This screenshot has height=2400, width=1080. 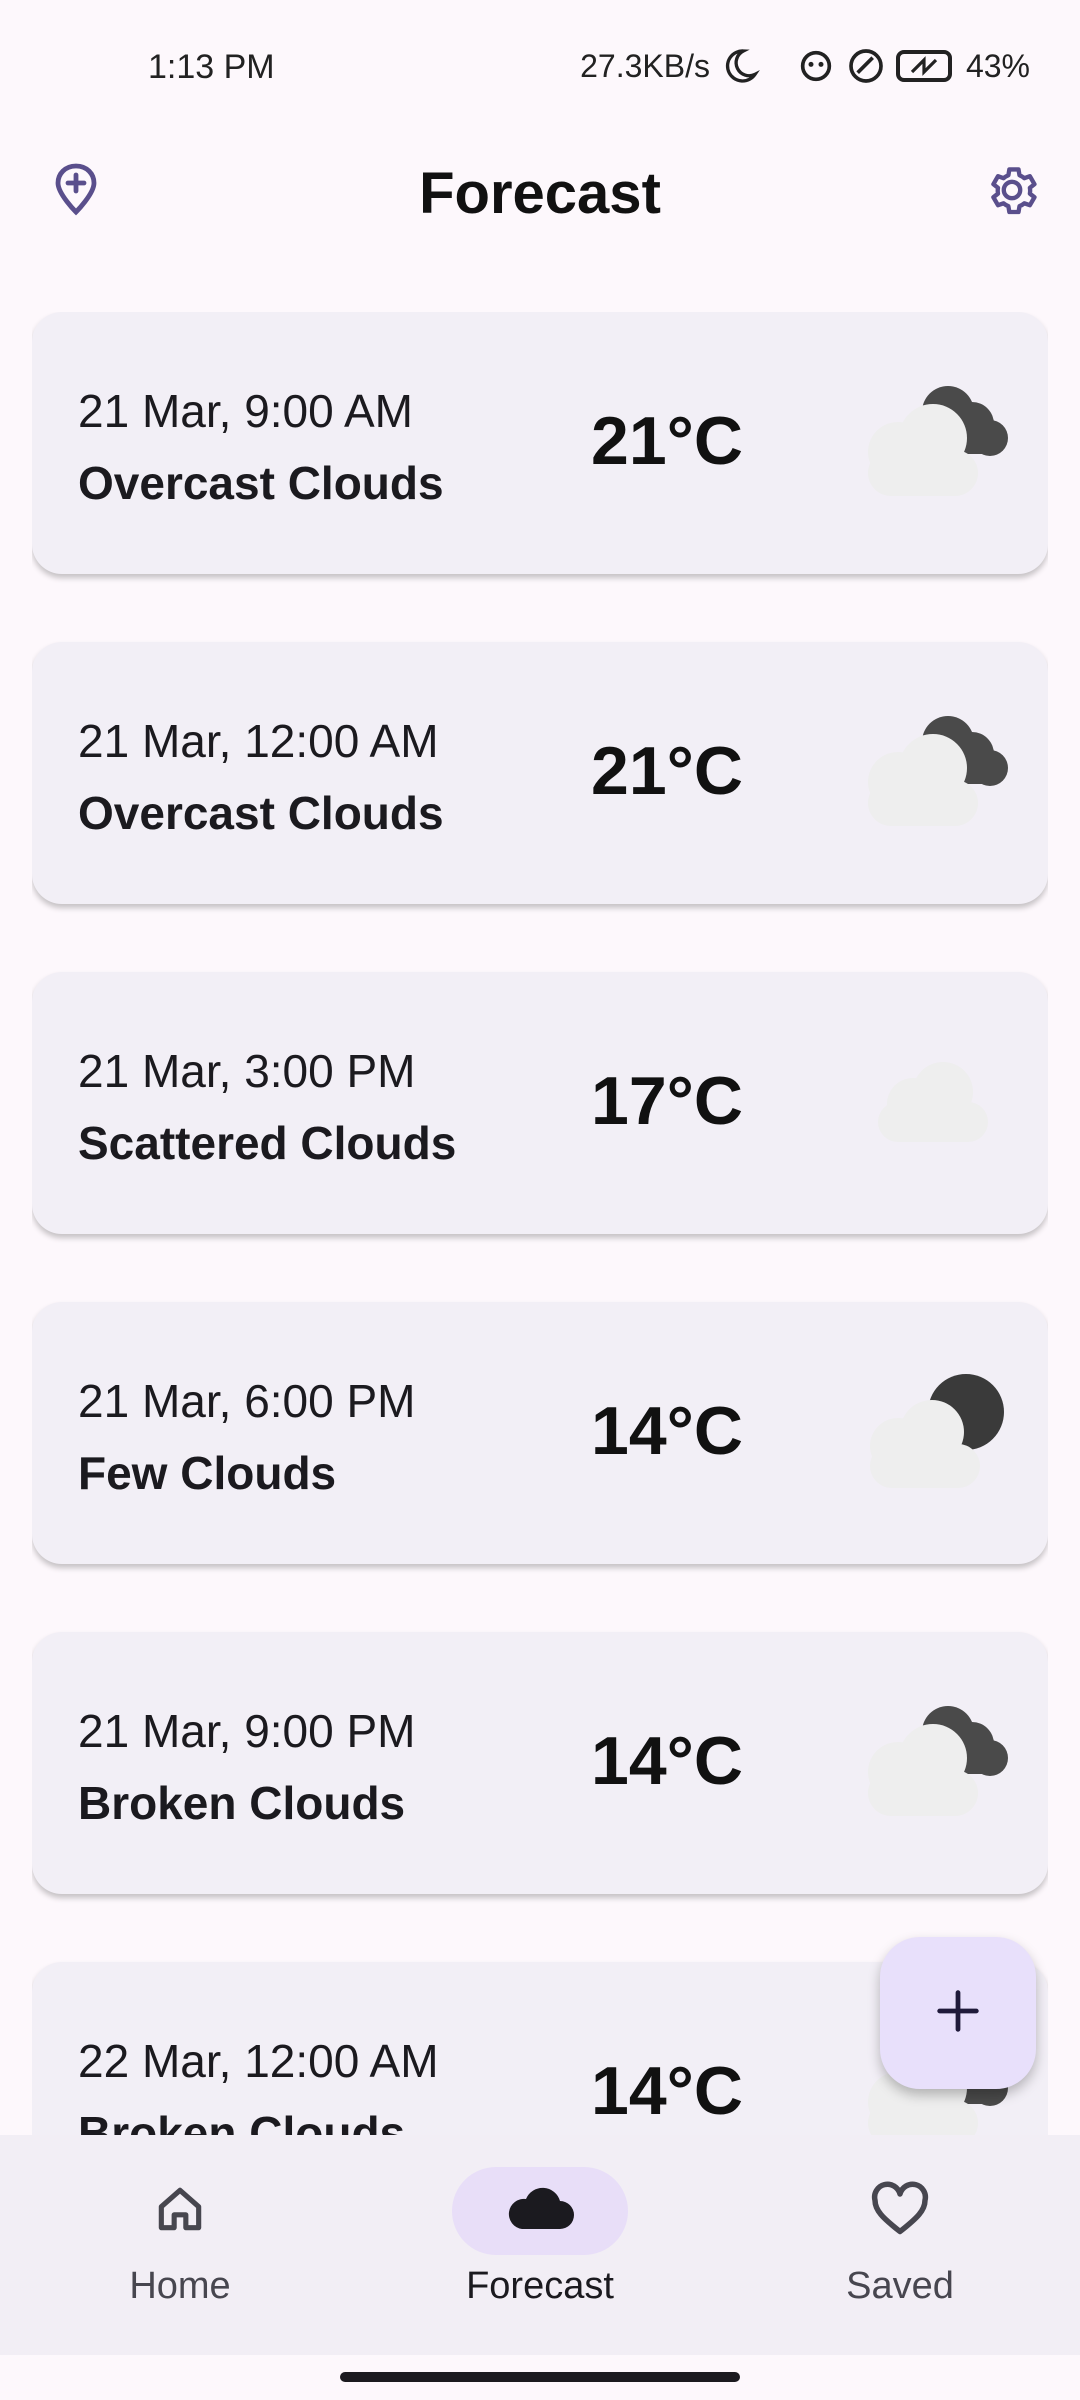 What do you see at coordinates (900, 2286) in the screenshot?
I see `nav-label-saved: Saved` at bounding box center [900, 2286].